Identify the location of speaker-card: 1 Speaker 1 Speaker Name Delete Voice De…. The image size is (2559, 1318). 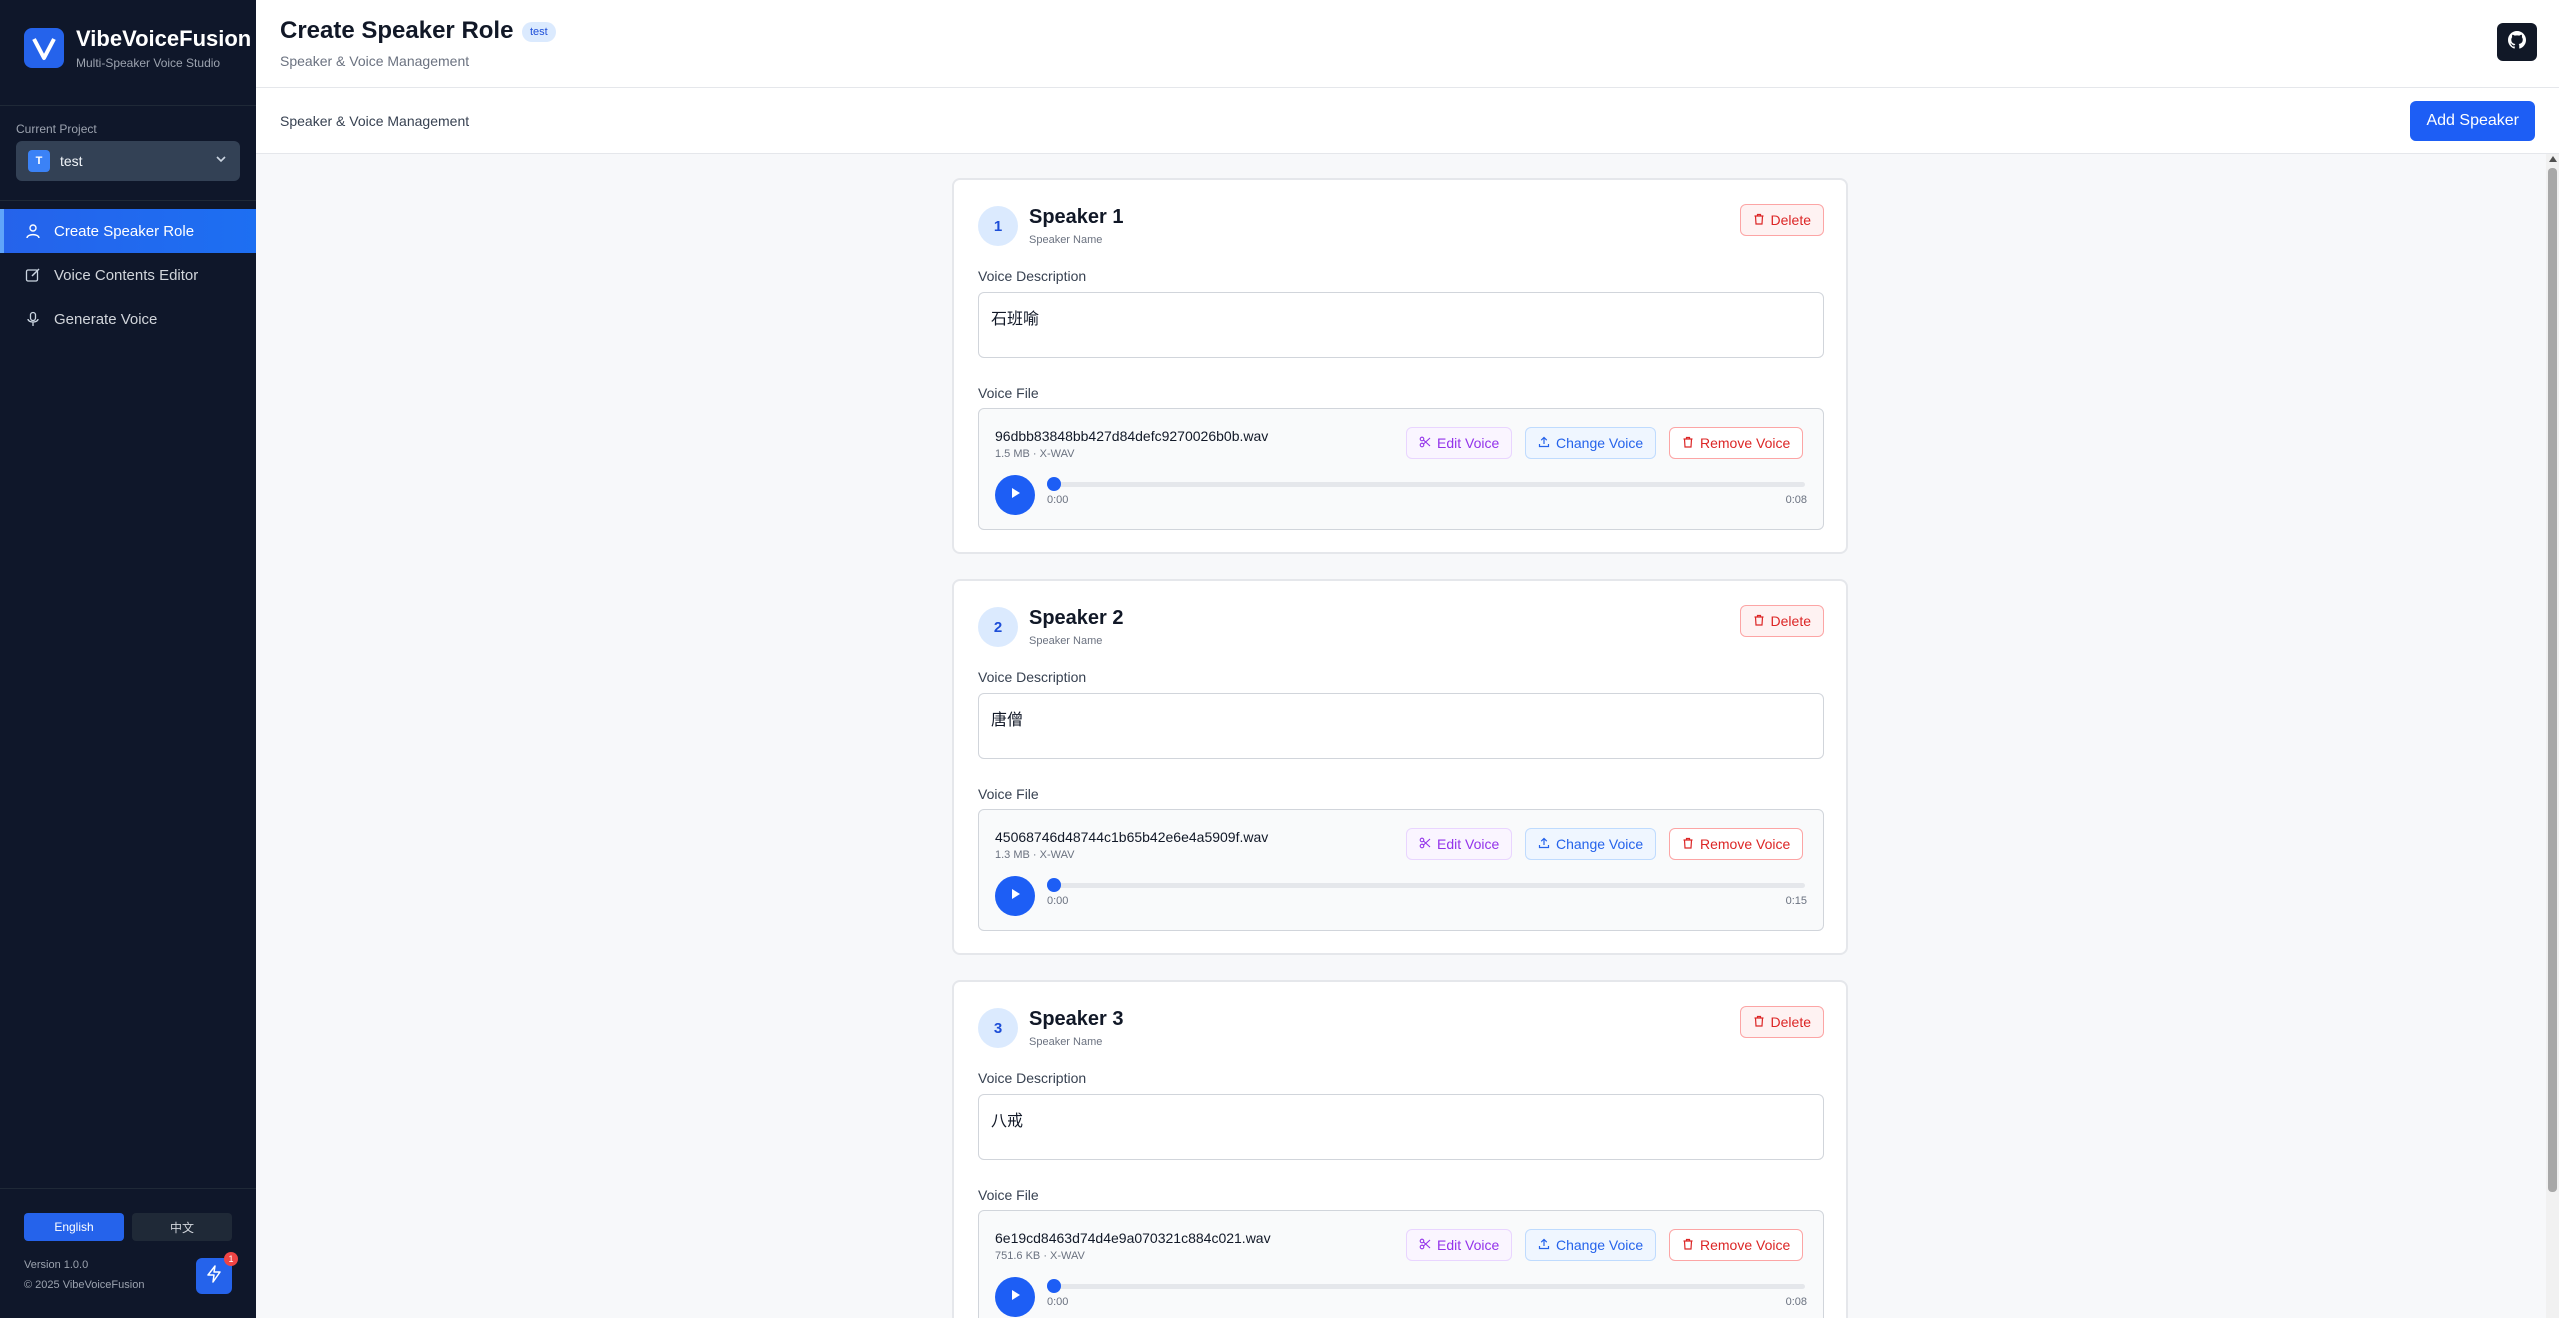
(1400, 366).